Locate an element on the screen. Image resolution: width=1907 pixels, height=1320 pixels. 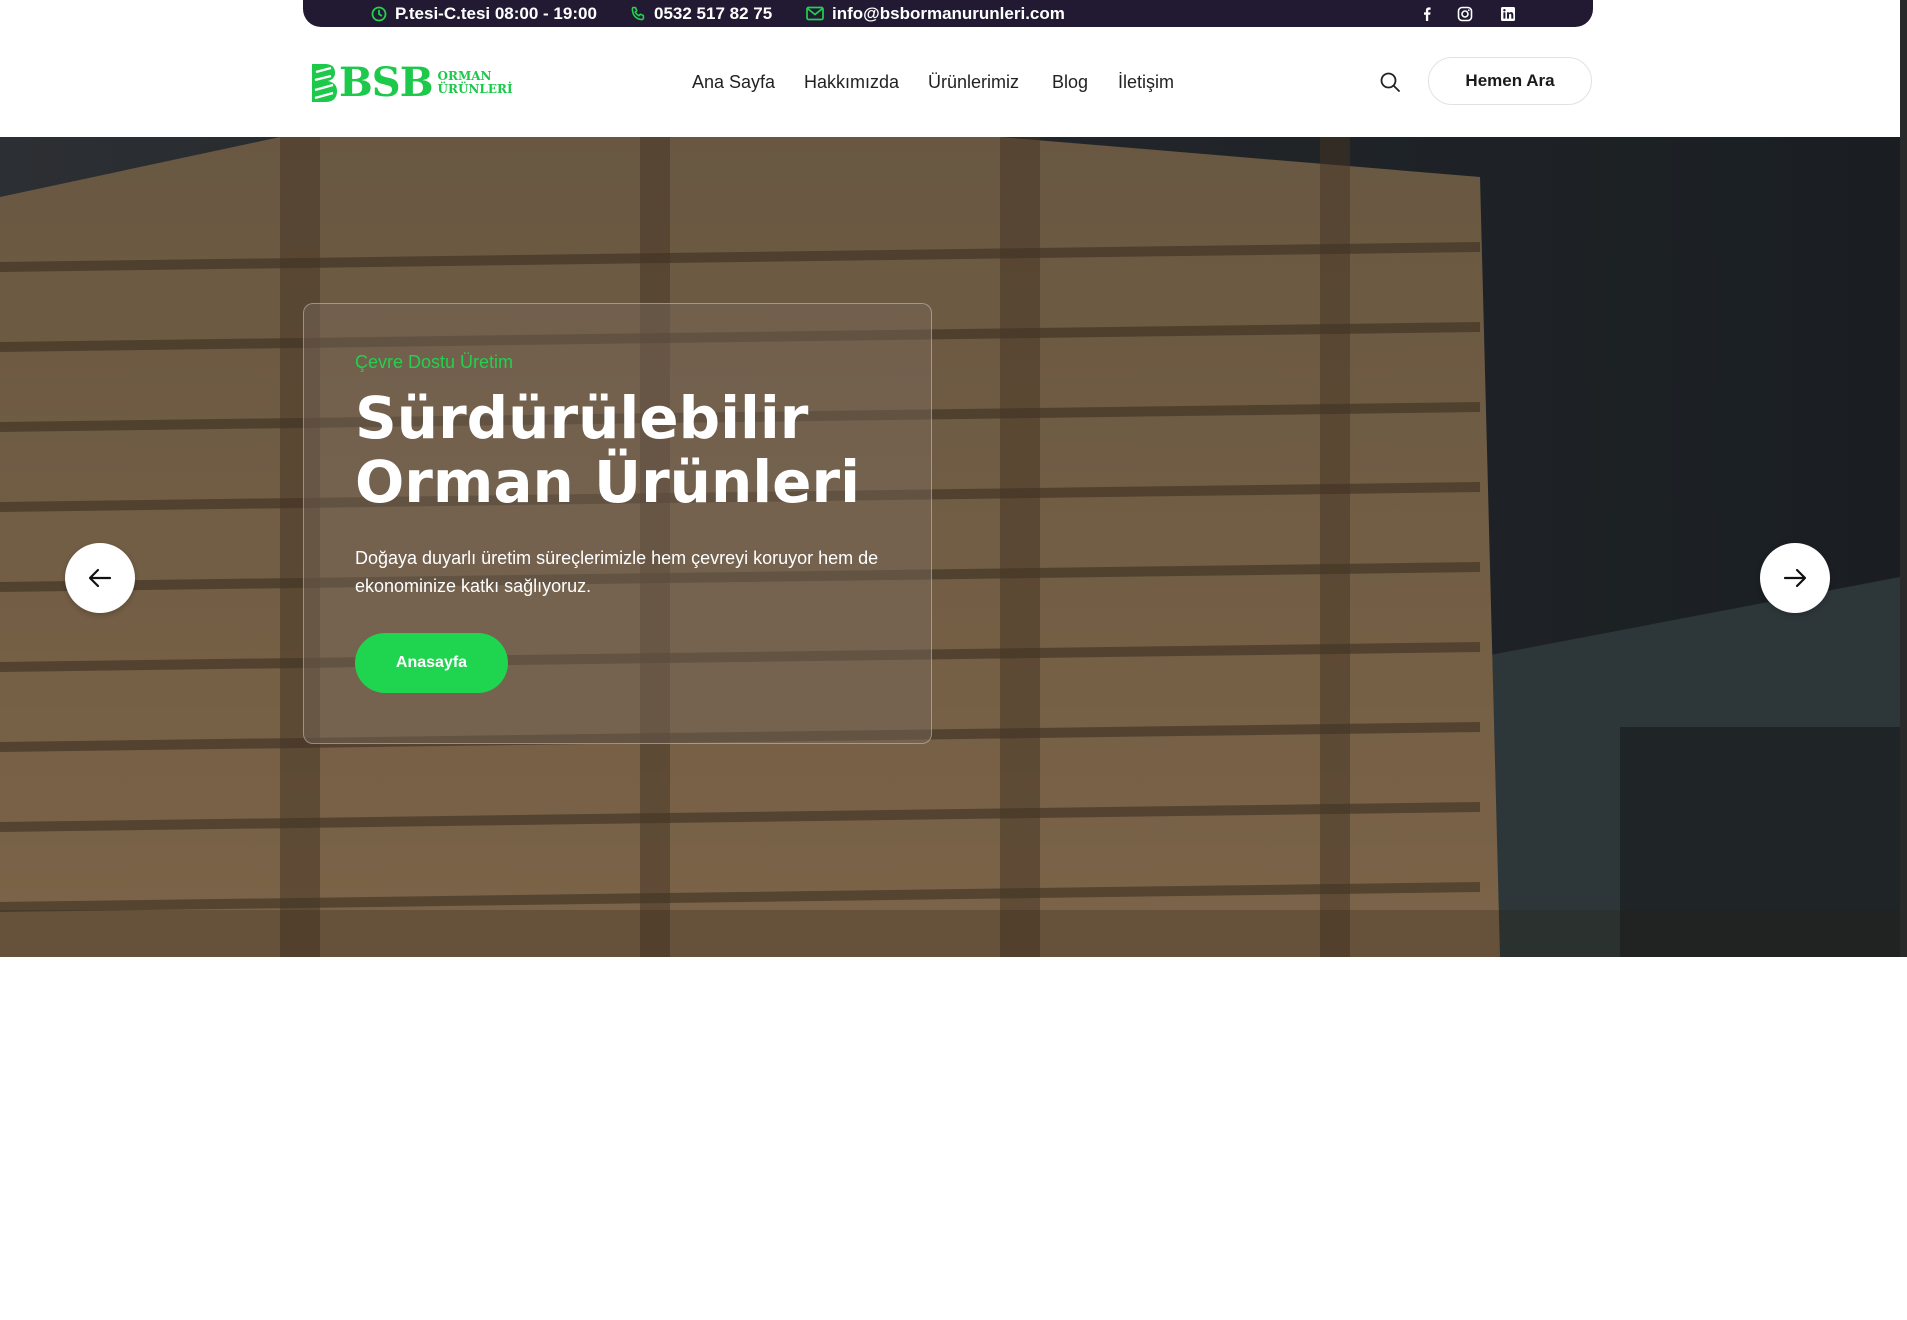
hero-bottom-strip is located at coordinates (950, 933).